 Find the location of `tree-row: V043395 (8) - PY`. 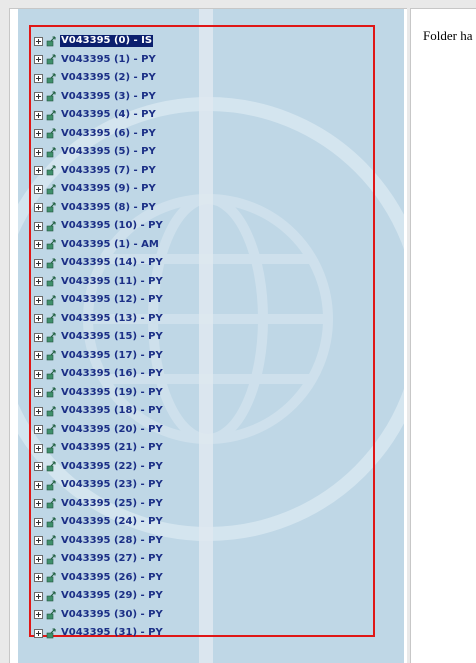

tree-row: V043395 (8) - PY is located at coordinates (99, 208).